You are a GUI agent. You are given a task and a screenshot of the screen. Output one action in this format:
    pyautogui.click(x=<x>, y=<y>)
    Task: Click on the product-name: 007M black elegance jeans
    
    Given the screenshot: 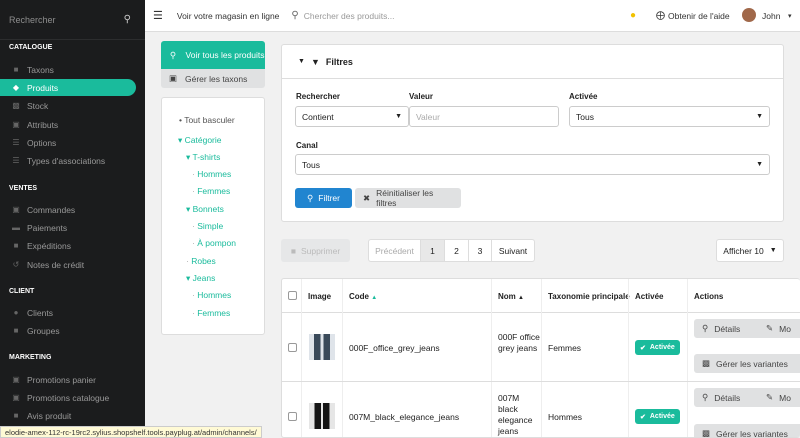 What is the action you would take?
    pyautogui.click(x=515, y=414)
    